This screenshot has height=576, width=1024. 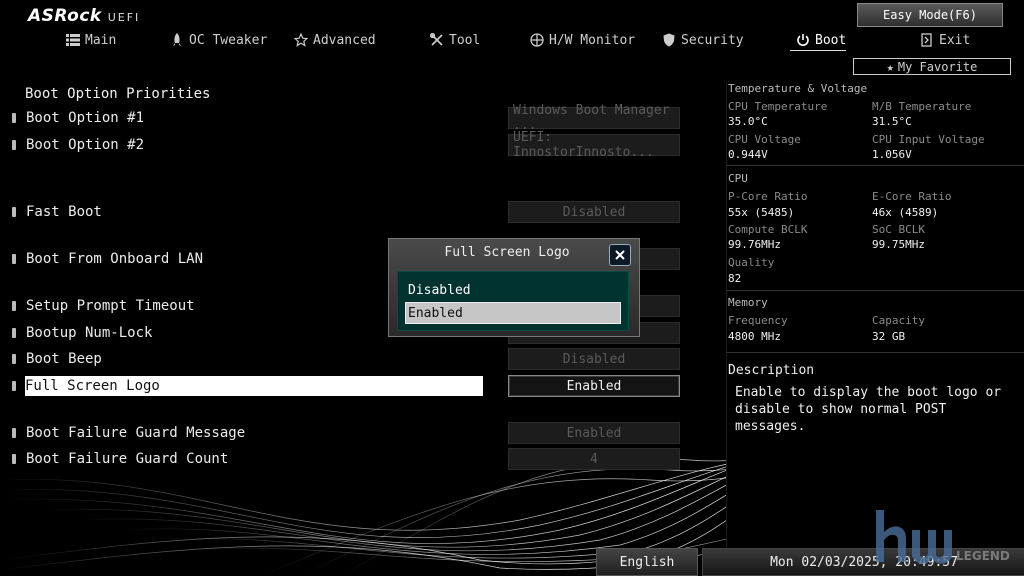 What do you see at coordinates (889, 336) in the screenshot?
I see `capacity-value: 32 GB` at bounding box center [889, 336].